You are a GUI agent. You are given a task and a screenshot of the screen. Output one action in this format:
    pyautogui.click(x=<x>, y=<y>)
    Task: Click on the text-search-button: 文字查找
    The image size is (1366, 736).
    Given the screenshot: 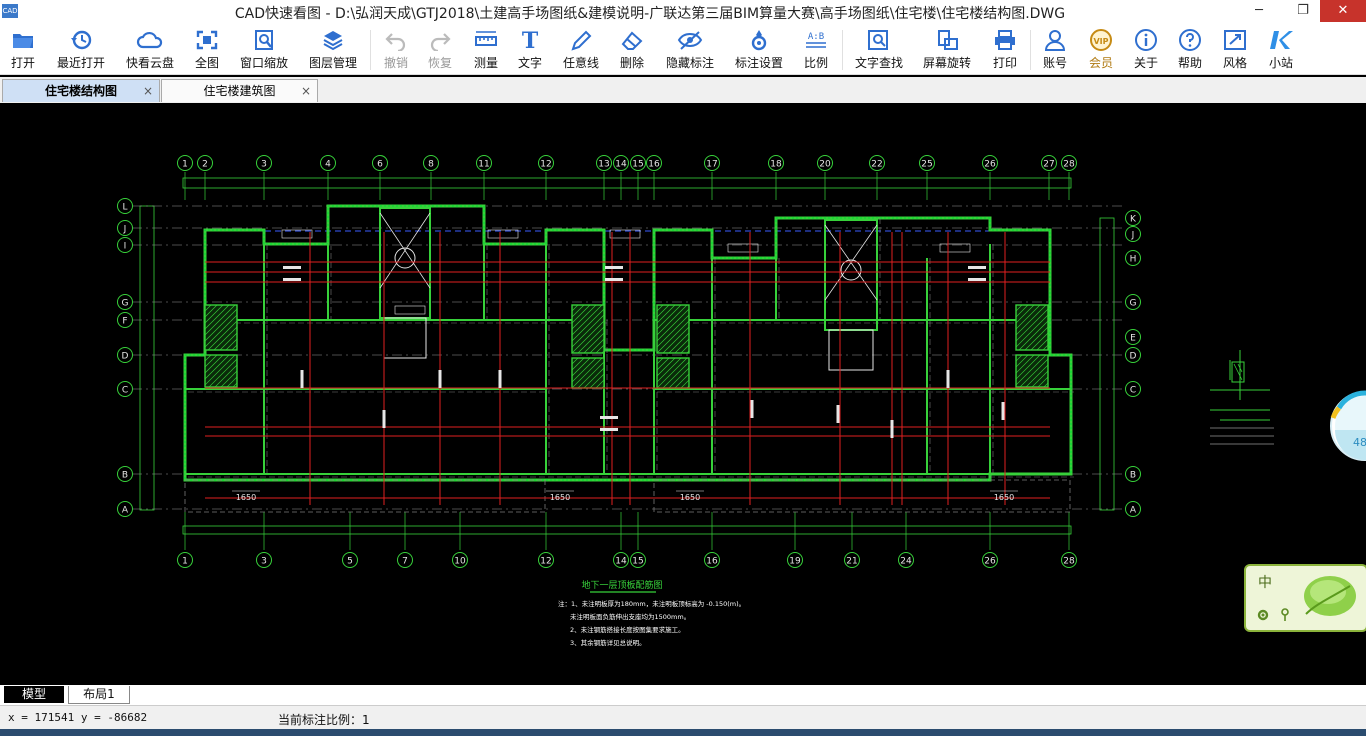 What is the action you would take?
    pyautogui.click(x=879, y=49)
    